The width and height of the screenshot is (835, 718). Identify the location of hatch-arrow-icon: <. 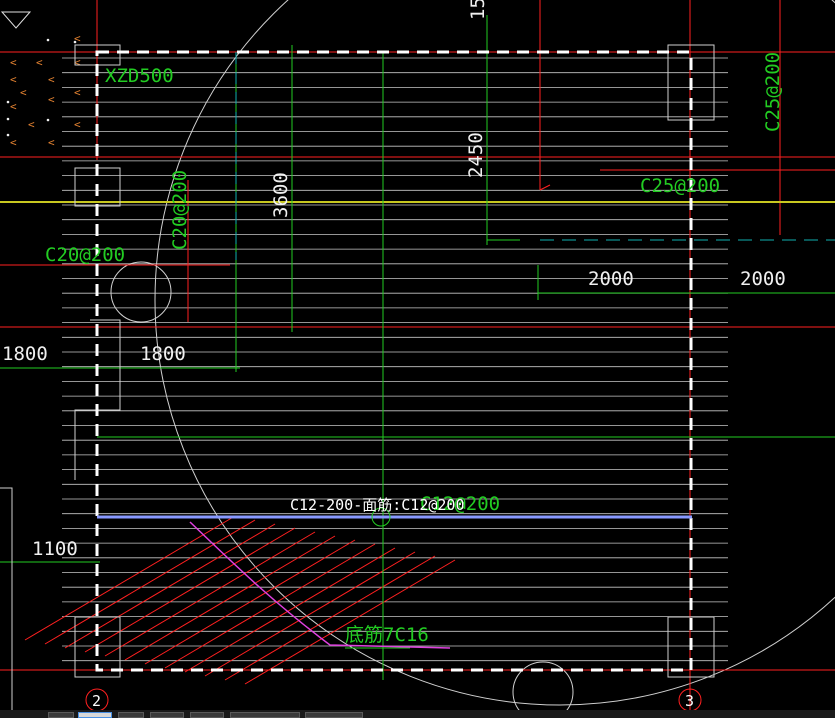
(13, 62).